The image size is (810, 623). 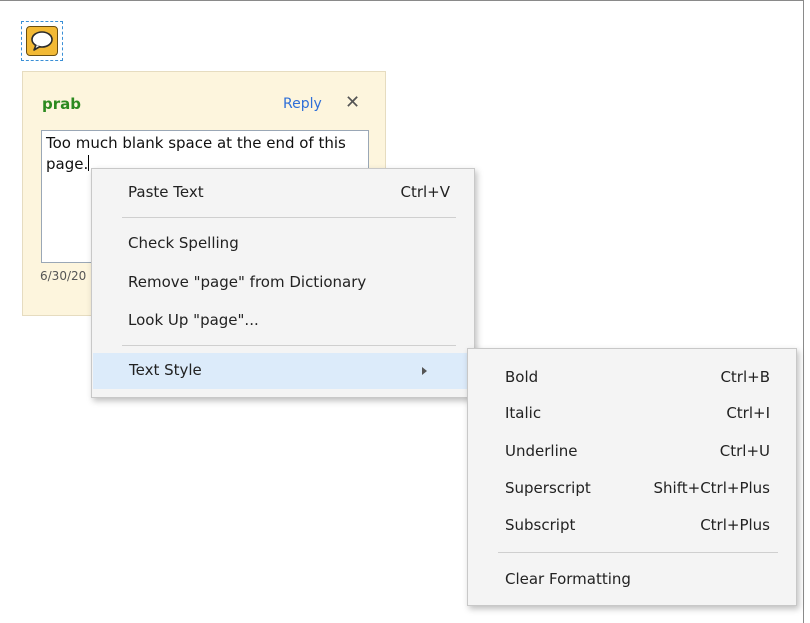 I want to click on menu-item-clear-formatting: Clear Formatting, so click(x=632, y=580).